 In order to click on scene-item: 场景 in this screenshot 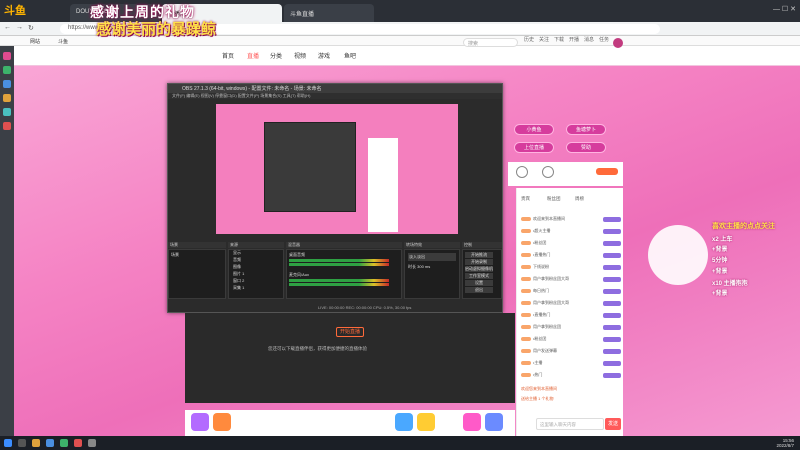, I will do `click(197, 255)`.